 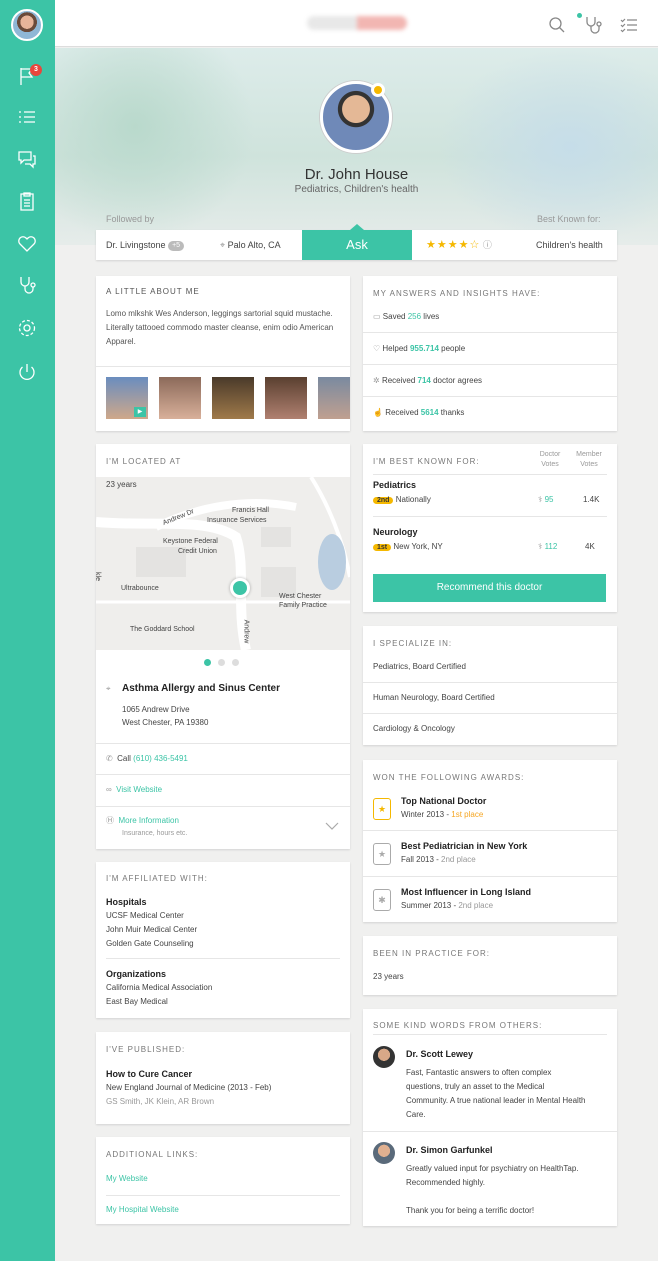 I want to click on badge-icon: ✲, so click(x=376, y=380).